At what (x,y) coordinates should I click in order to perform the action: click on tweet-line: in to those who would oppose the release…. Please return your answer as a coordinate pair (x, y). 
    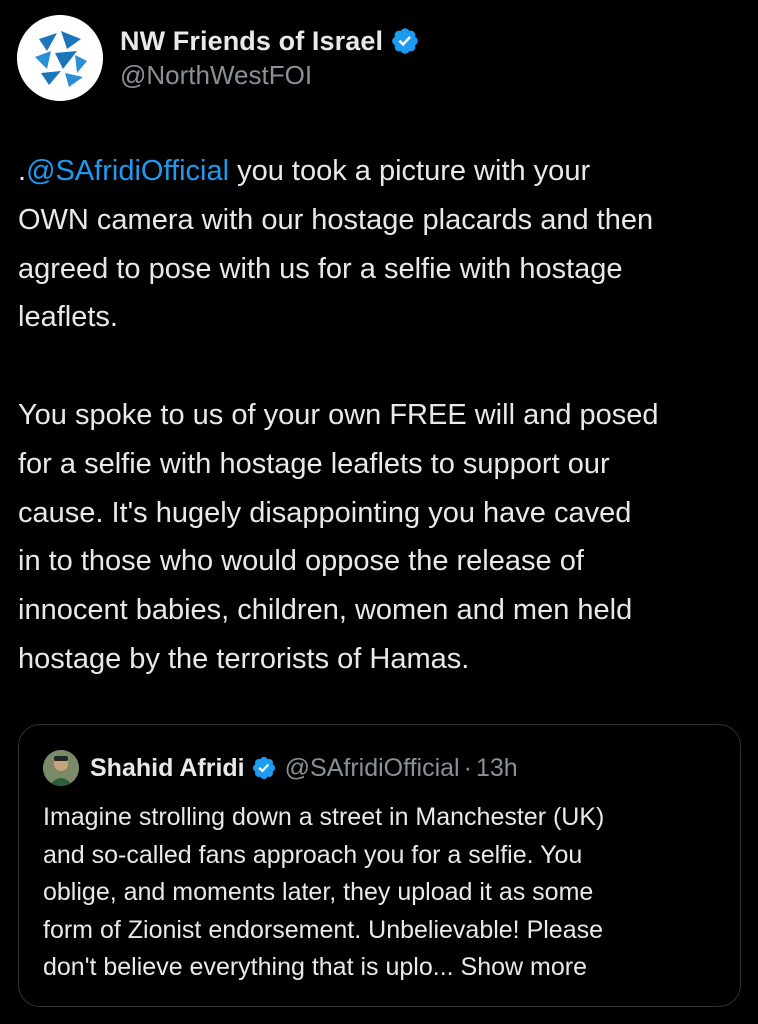
    Looking at the image, I should click on (301, 561).